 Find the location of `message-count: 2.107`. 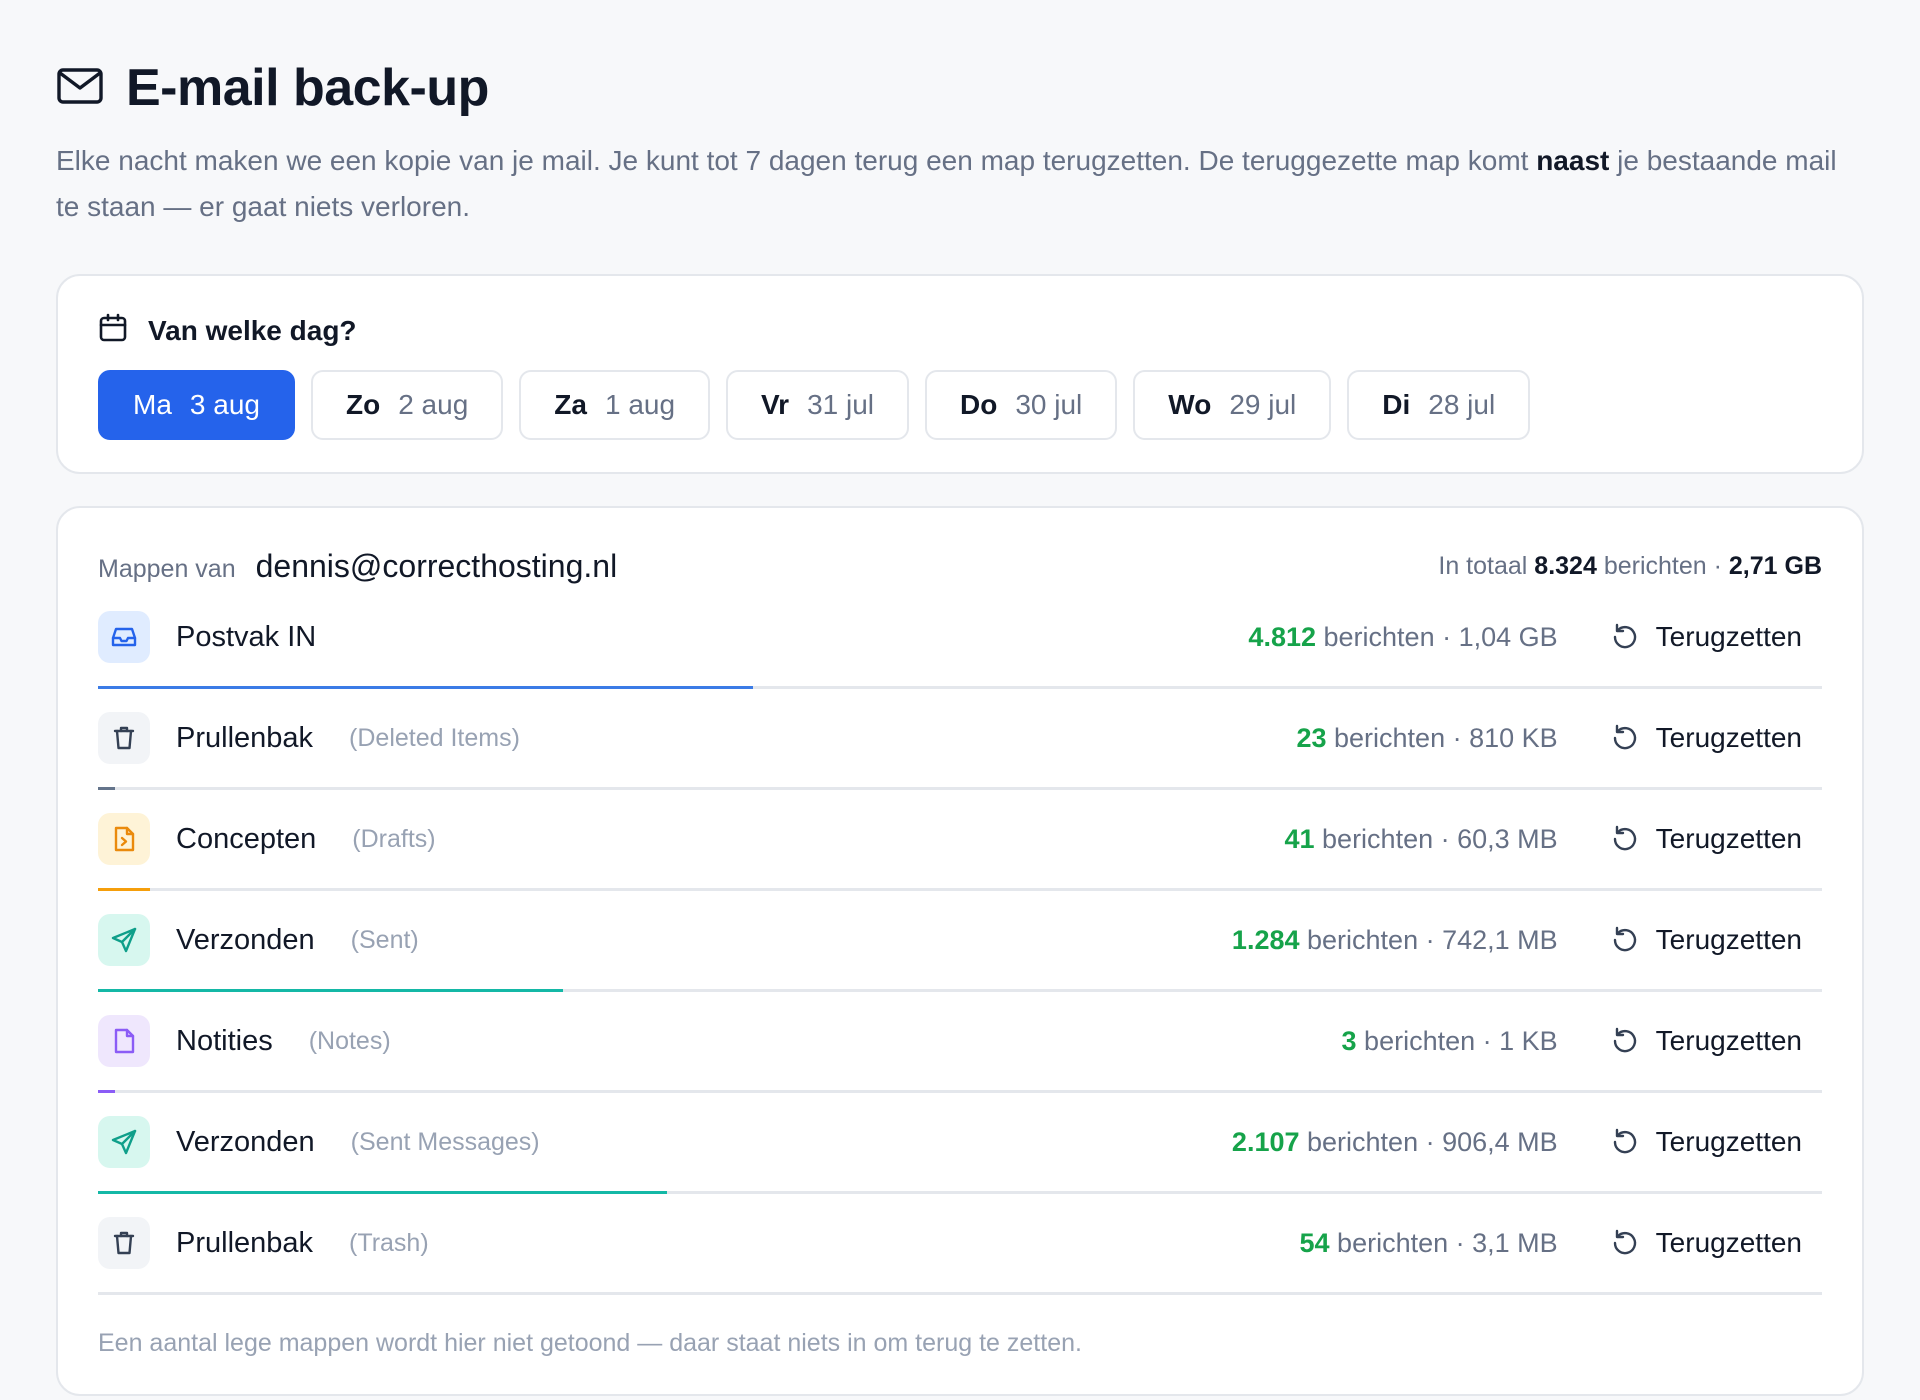

message-count: 2.107 is located at coordinates (1265, 1141).